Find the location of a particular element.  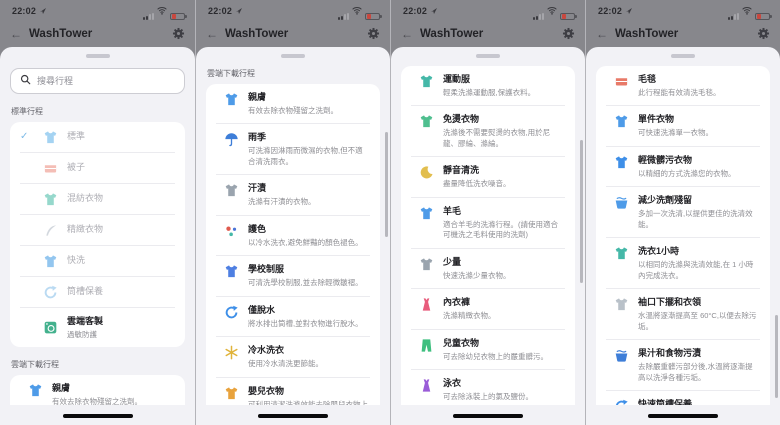

item-title: 果汁和食物污漬 is located at coordinates (670, 353).